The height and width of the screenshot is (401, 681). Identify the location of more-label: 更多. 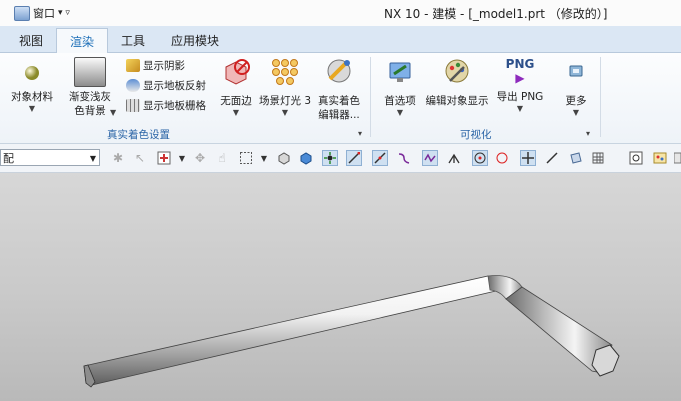
(576, 101).